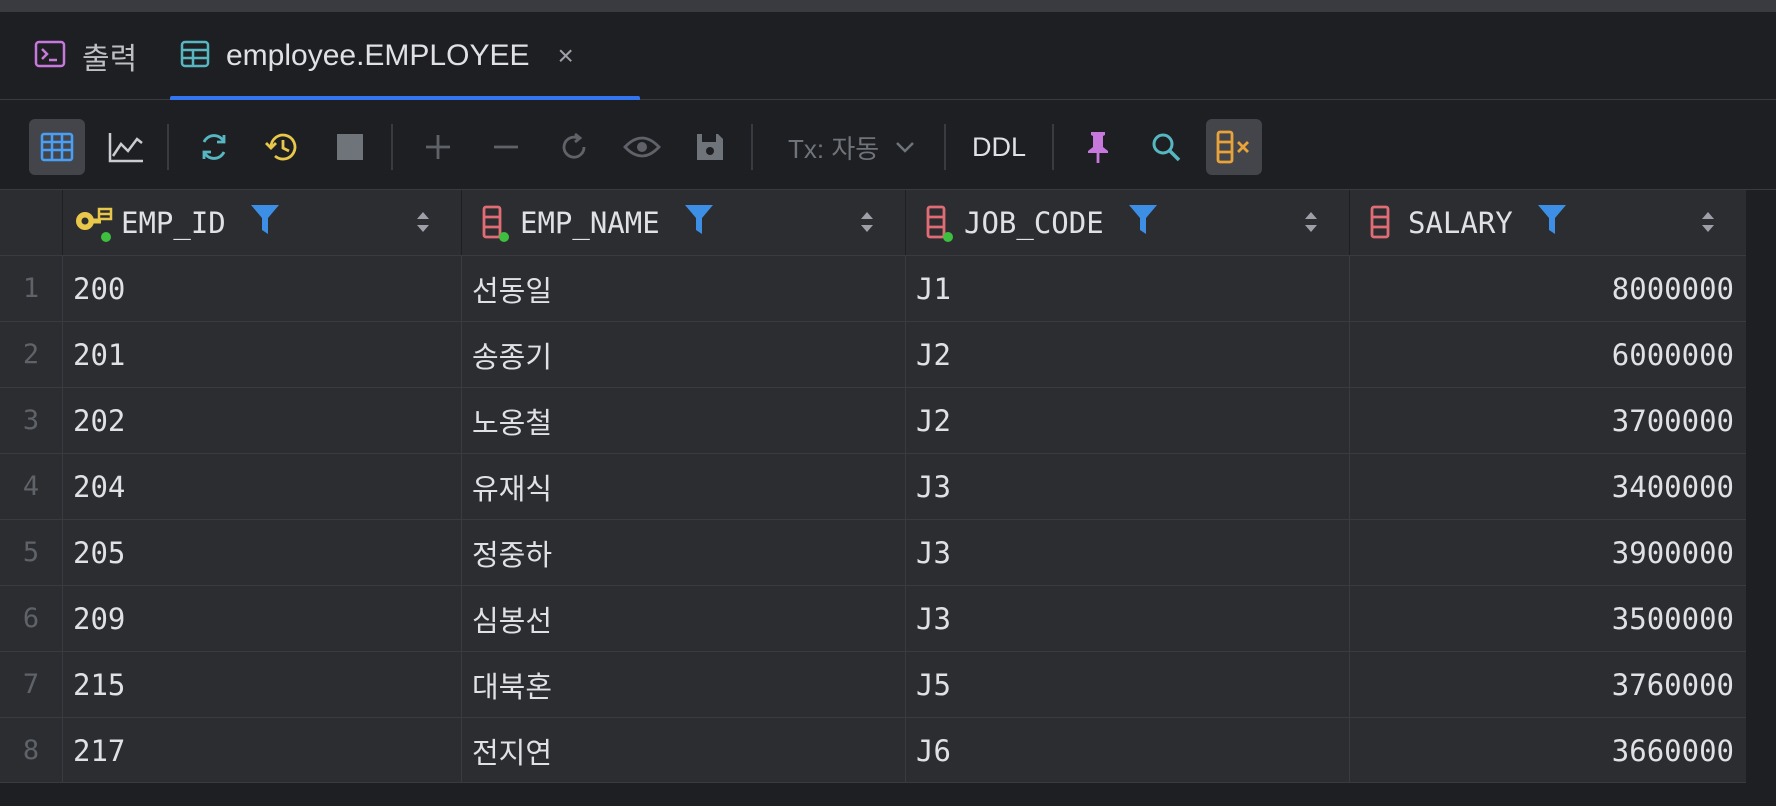  I want to click on tab-employee-table: employee.EMPLOYEE ×, so click(405, 56).